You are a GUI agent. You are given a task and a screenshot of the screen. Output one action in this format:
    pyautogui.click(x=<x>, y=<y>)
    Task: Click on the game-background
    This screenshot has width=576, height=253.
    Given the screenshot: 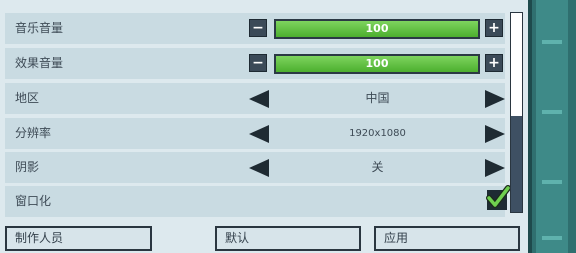 What is the action you would take?
    pyautogui.click(x=552, y=126)
    